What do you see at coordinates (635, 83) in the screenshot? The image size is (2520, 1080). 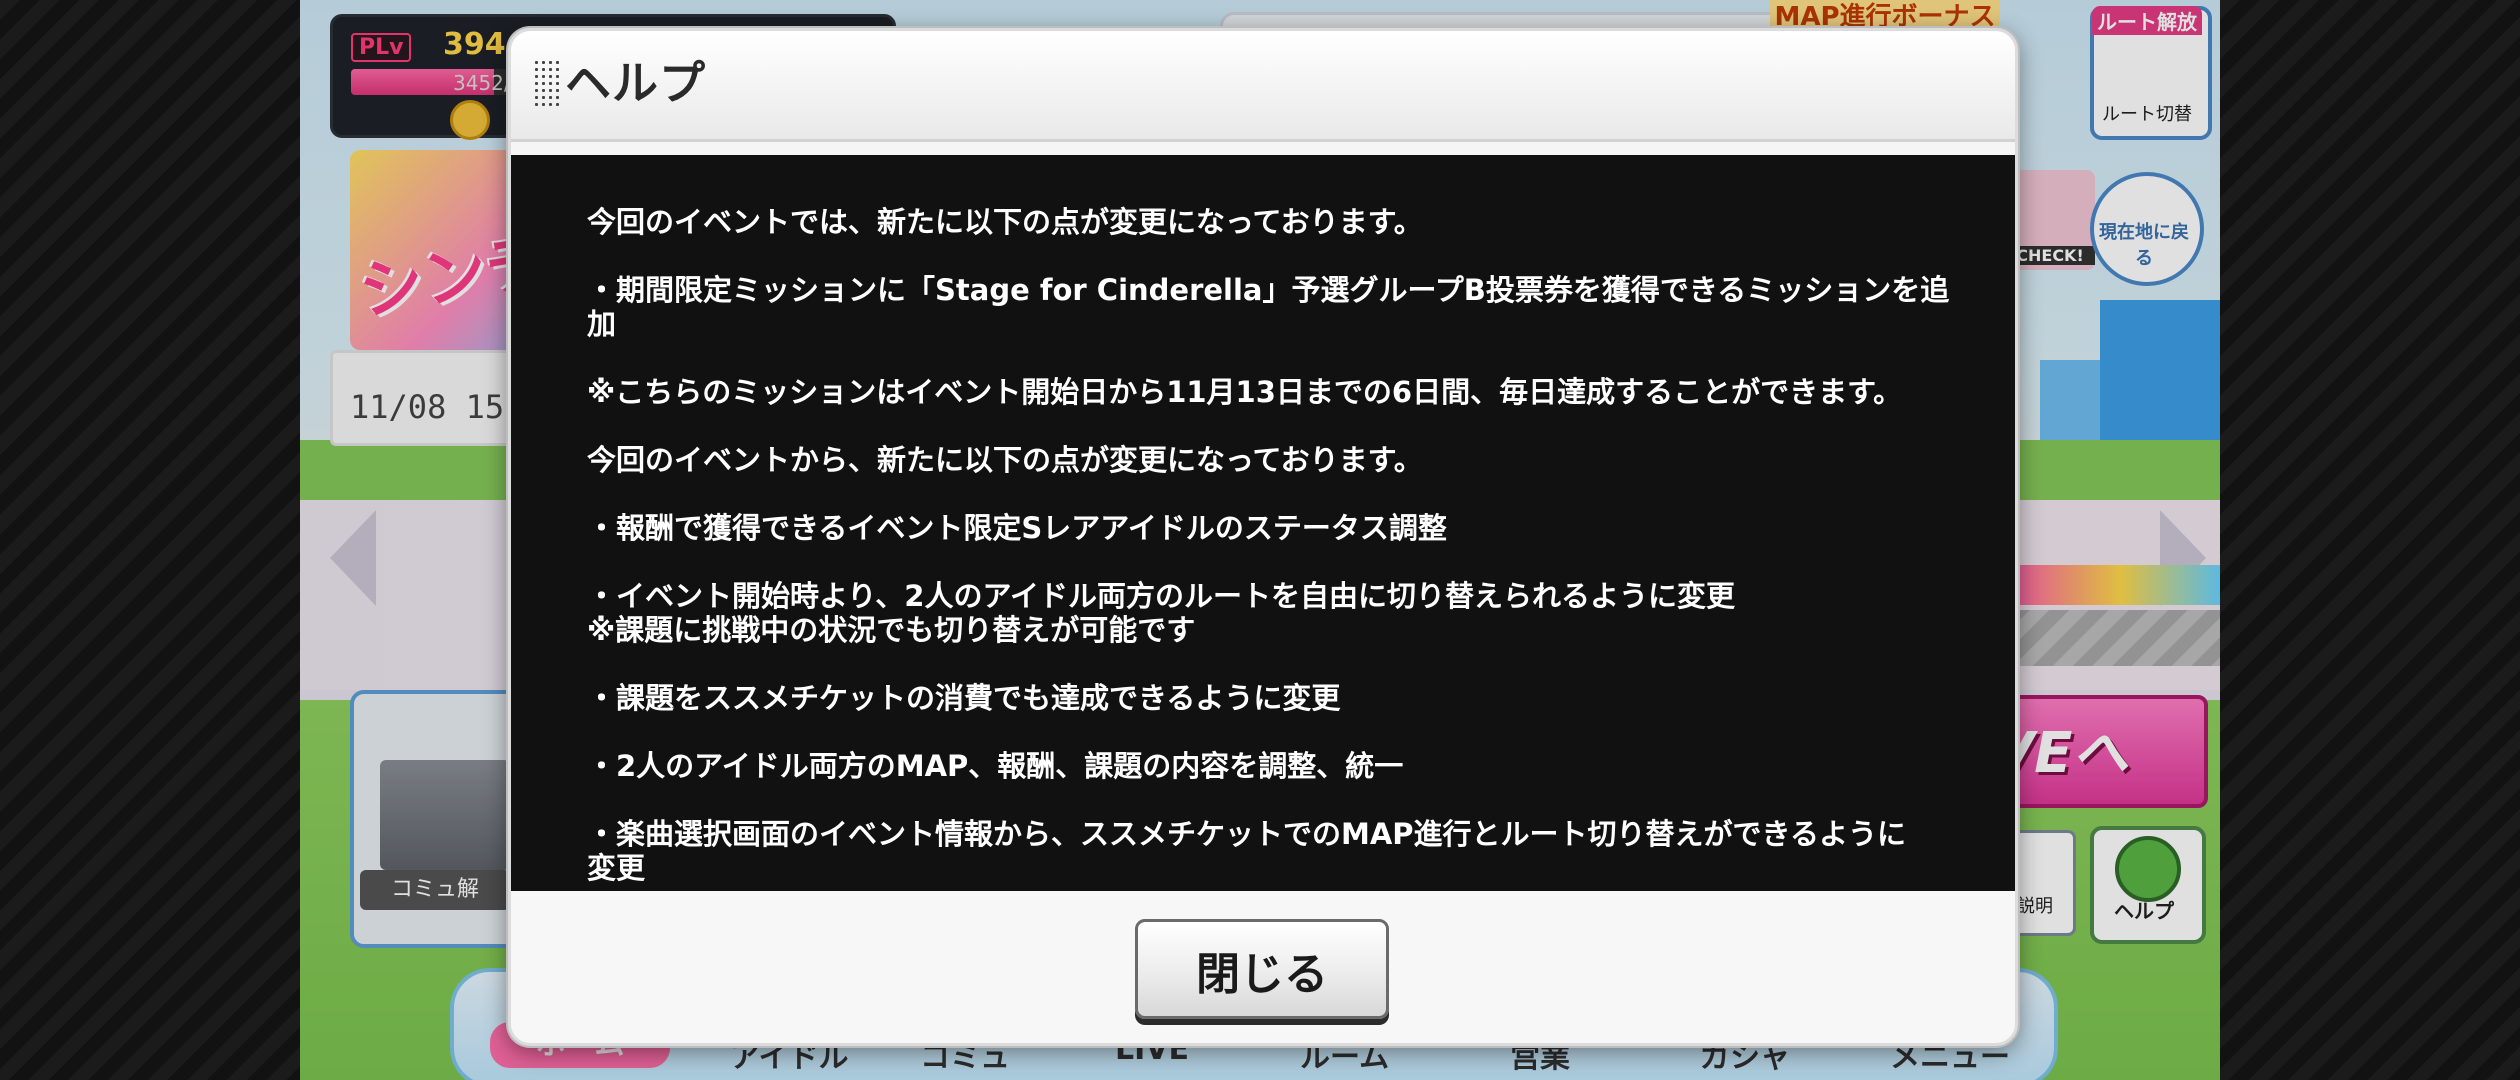 I see `dialog-title: ヘルプ` at bounding box center [635, 83].